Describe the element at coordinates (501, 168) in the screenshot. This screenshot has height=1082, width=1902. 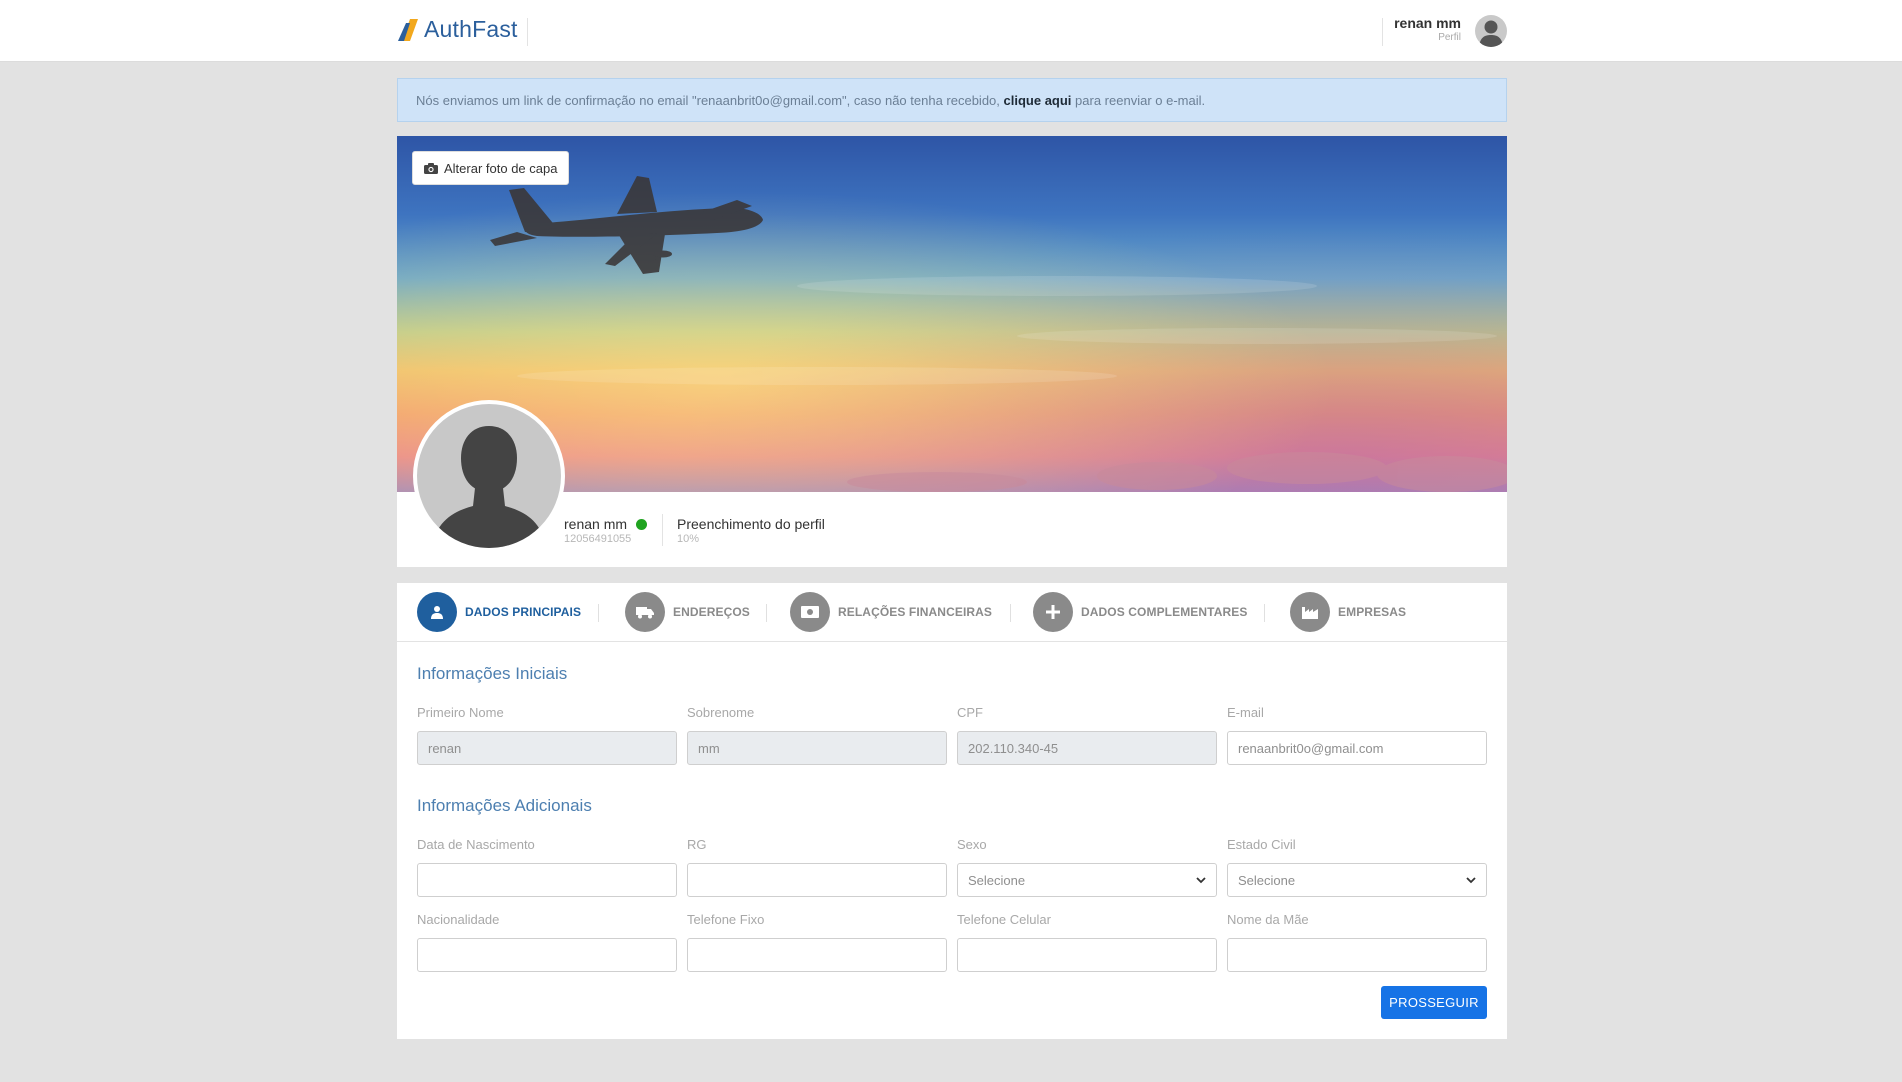
I see `change-cover-label: Alterar foto de capa` at that location.